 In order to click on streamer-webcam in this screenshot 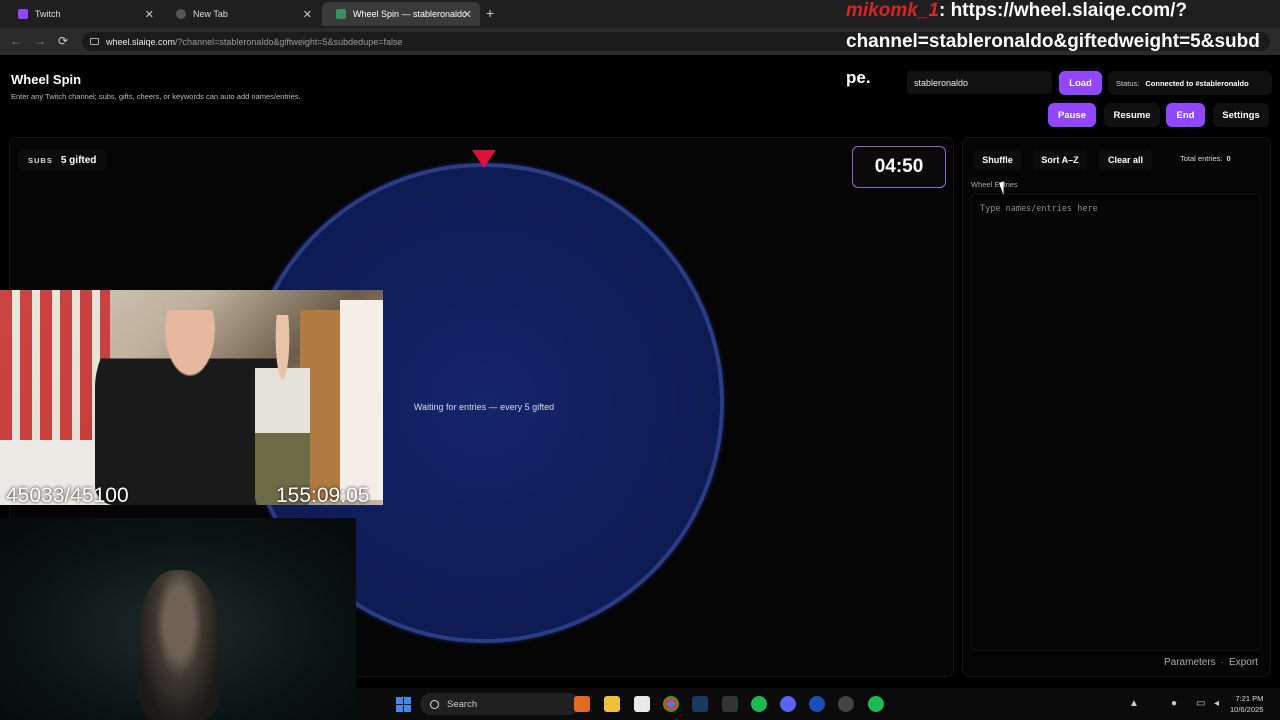, I will do `click(191, 397)`.